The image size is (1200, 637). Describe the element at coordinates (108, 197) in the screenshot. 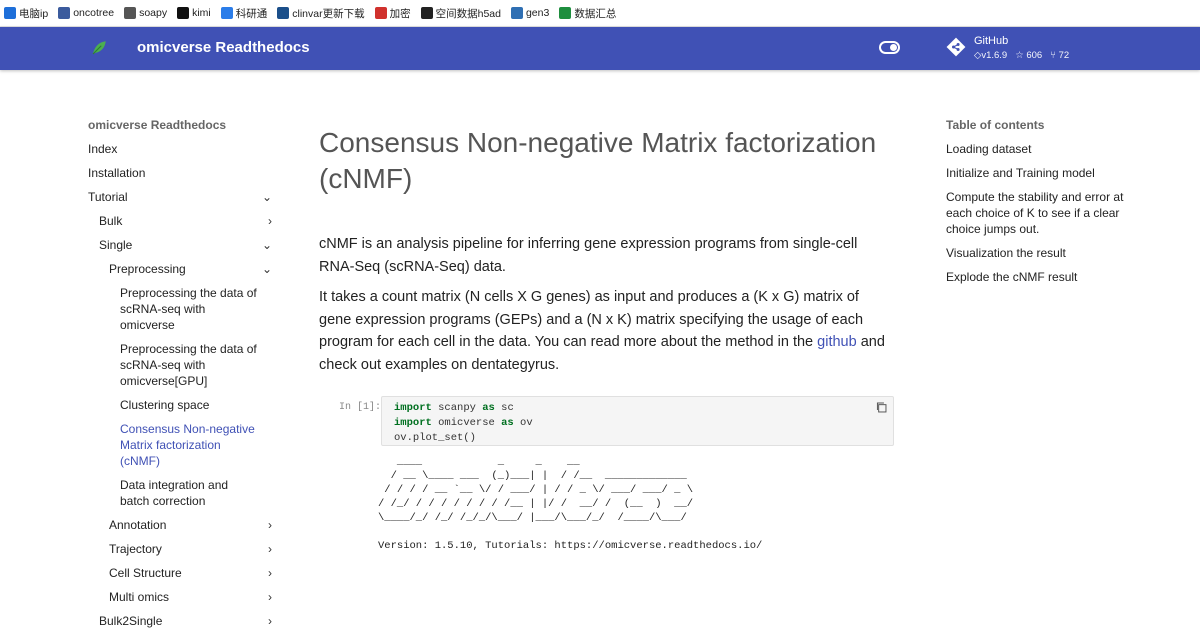

I see `nav-item-label: Tutorial` at that location.